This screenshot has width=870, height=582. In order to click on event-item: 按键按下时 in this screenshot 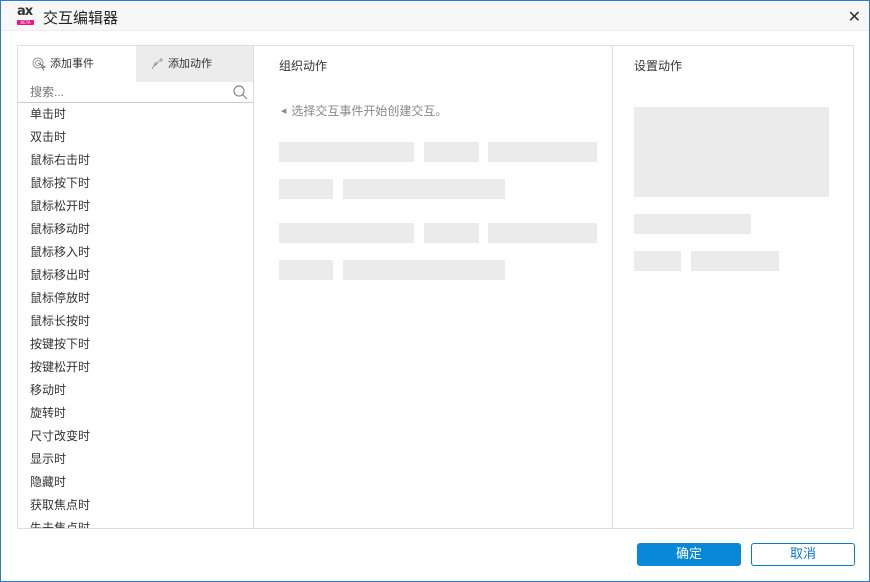, I will do `click(135, 344)`.